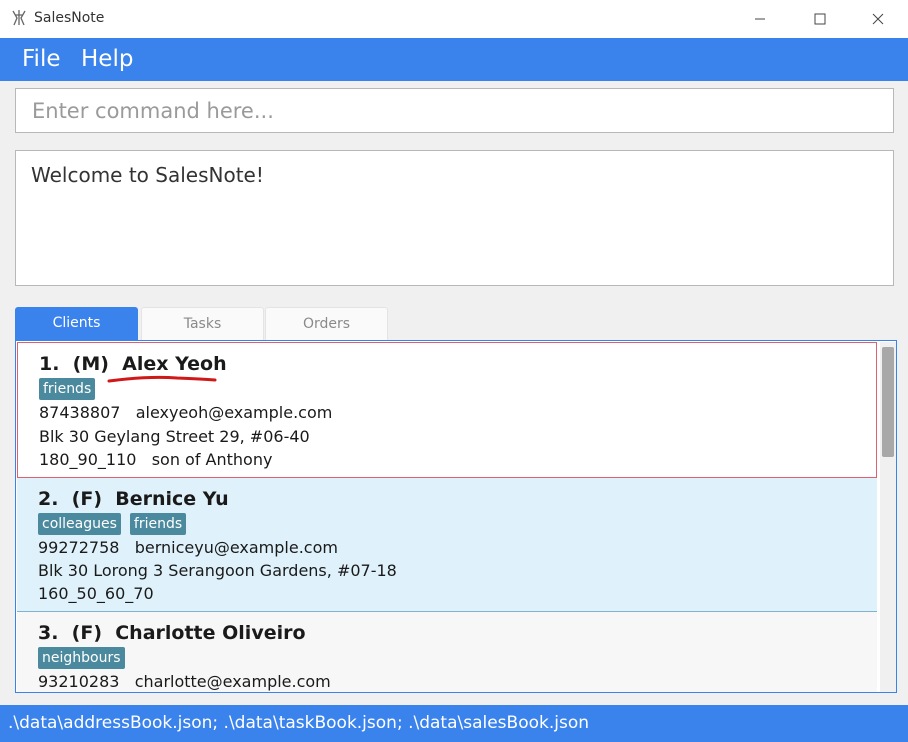 The height and width of the screenshot is (742, 908). I want to click on result-text: Welcome to SalesNote!, so click(147, 175).